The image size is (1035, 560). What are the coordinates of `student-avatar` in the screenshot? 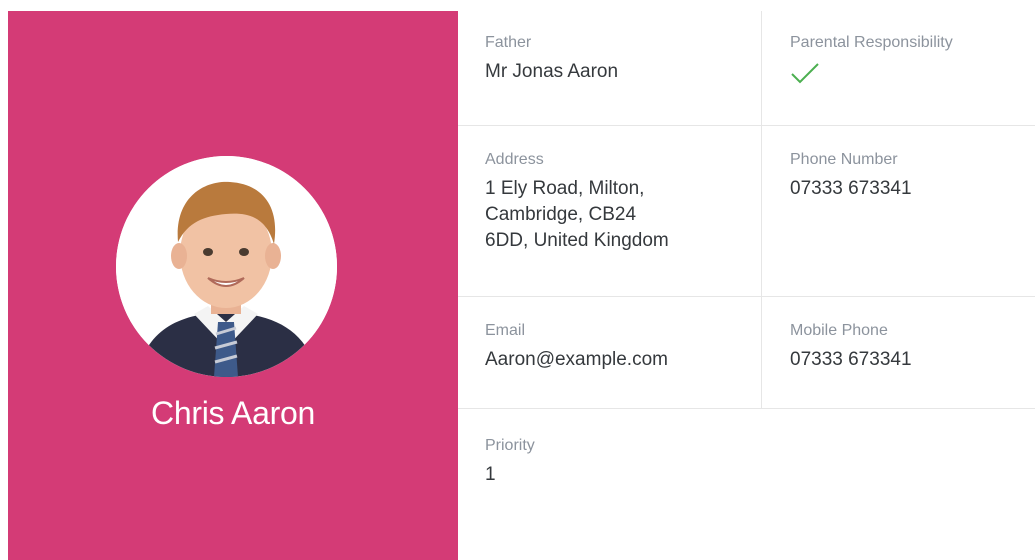 It's located at (226, 266).